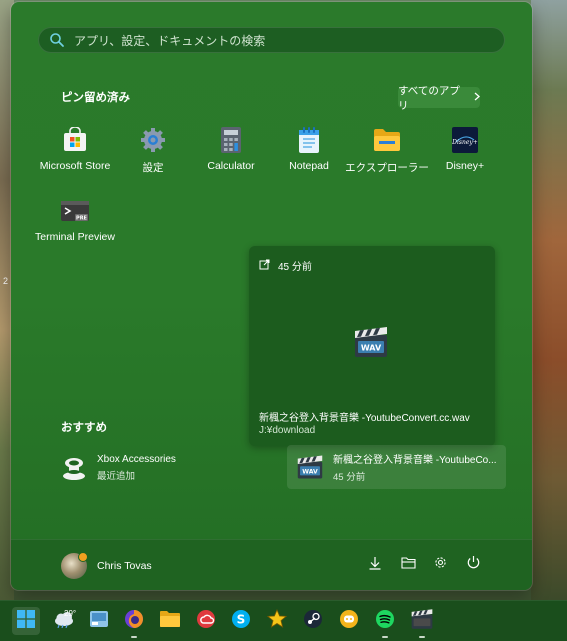  What do you see at coordinates (75, 237) in the screenshot?
I see `app-label: Terminal Preview` at bounding box center [75, 237].